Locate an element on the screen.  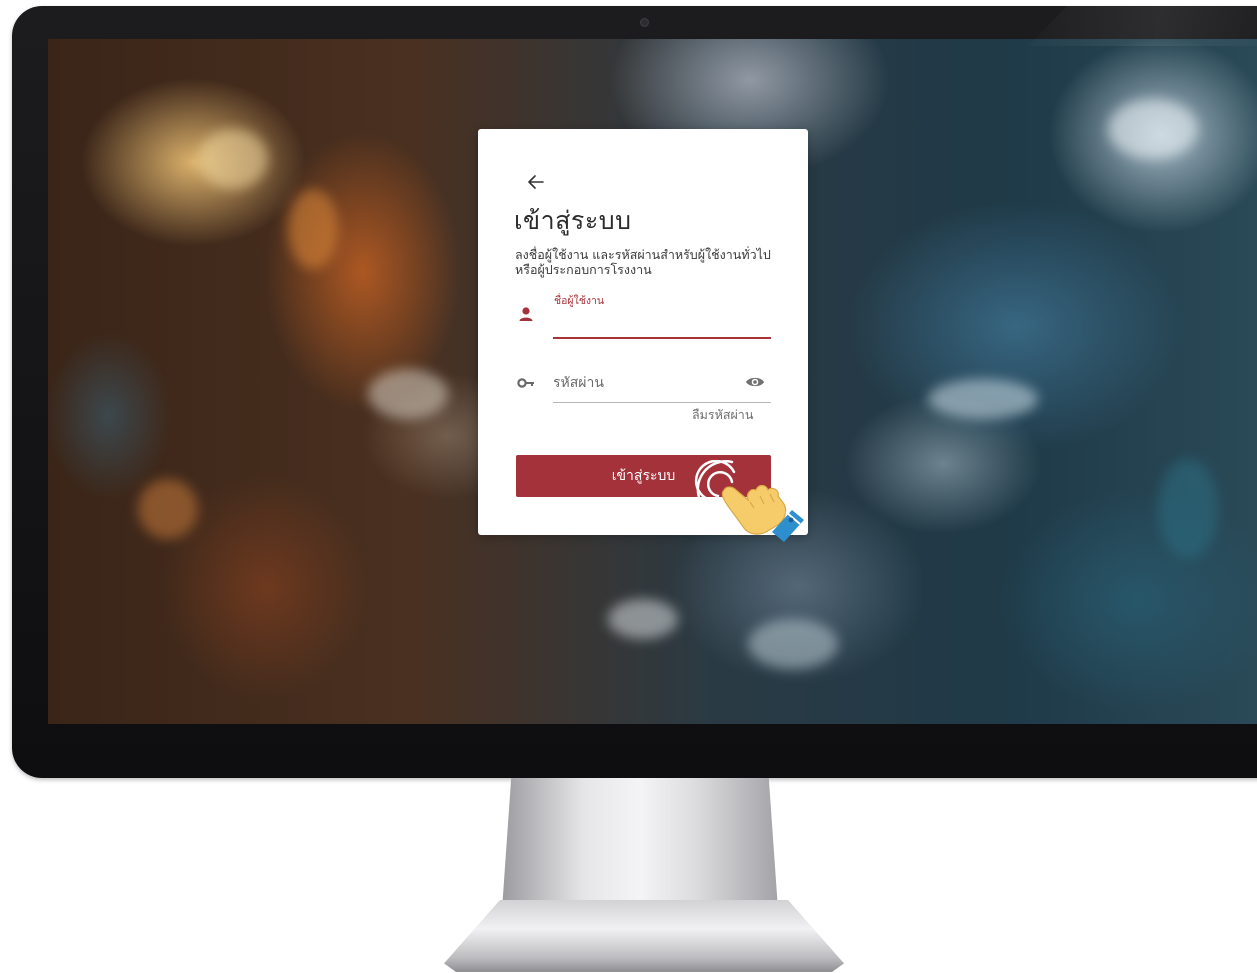
password-field is located at coordinates (643, 384).